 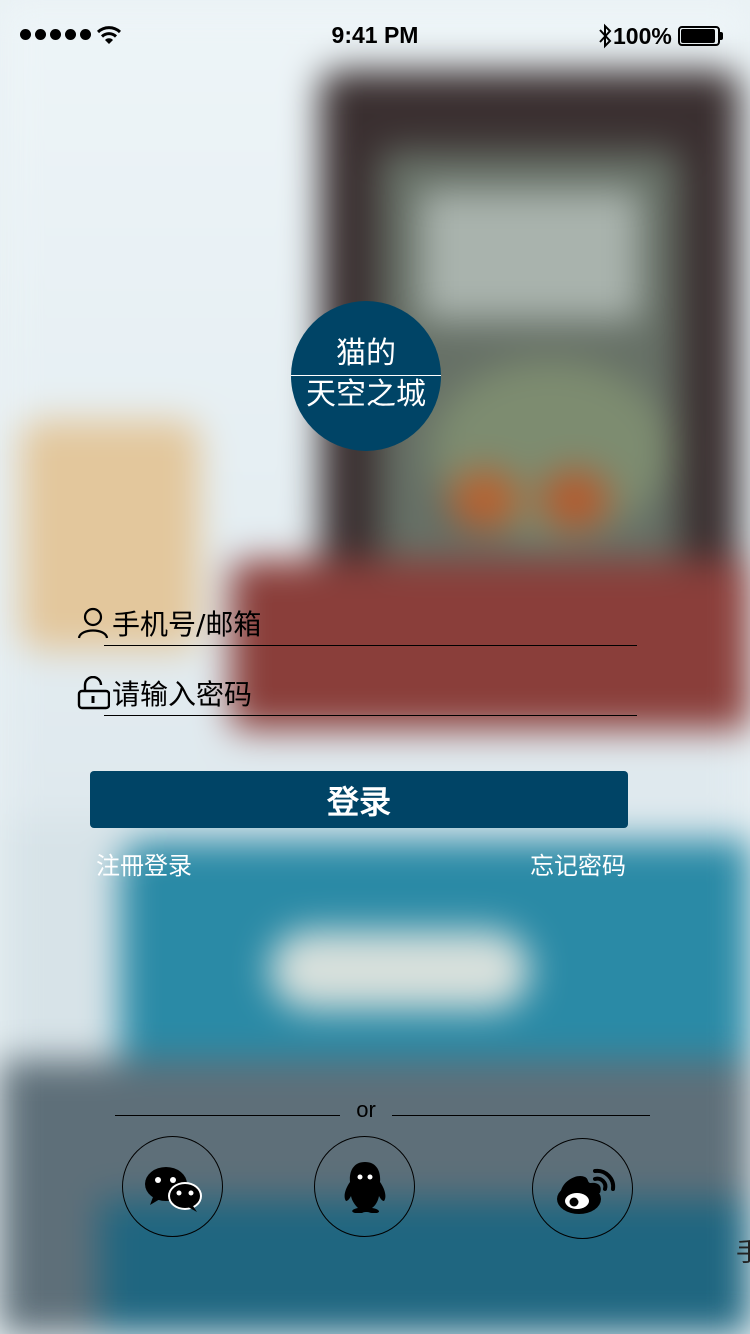 I want to click on weibo-icon, so click(x=586, y=1191).